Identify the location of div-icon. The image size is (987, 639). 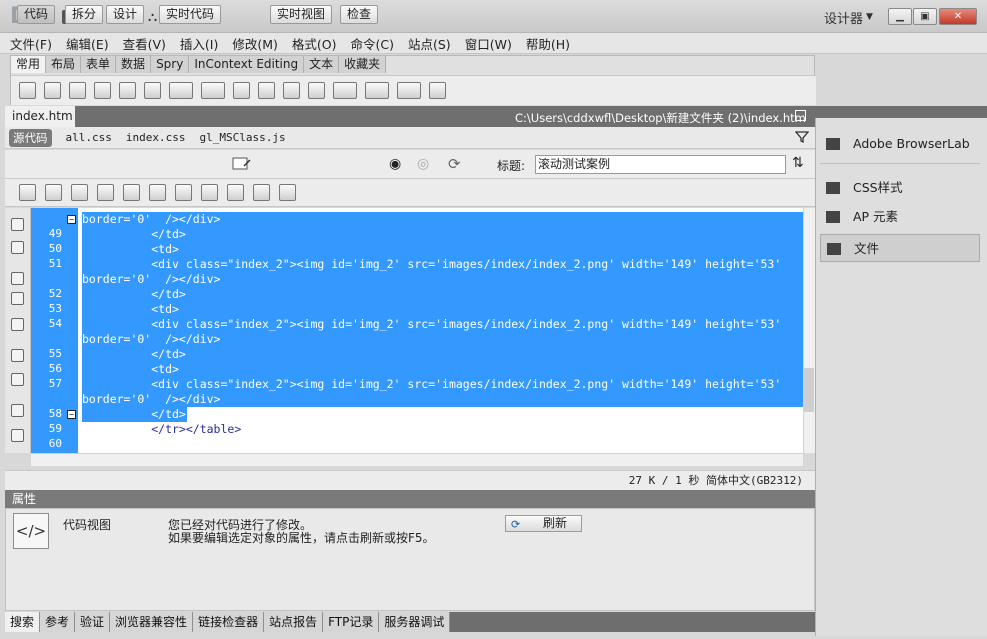
(152, 90).